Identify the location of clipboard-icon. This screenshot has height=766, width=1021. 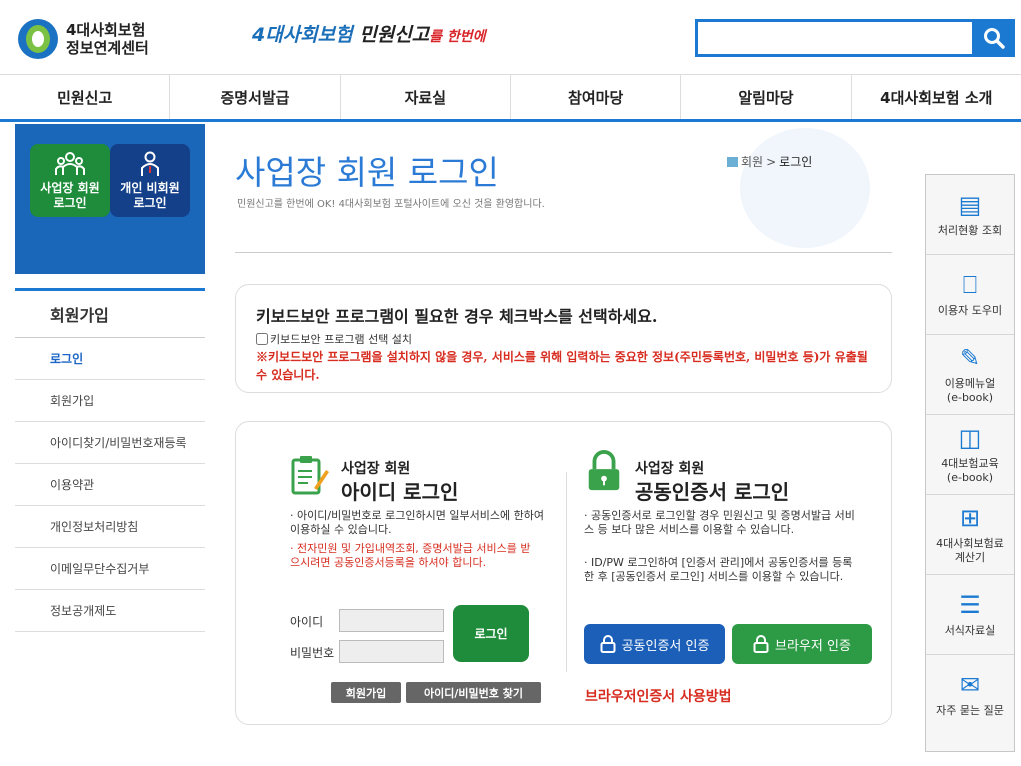
(310, 475).